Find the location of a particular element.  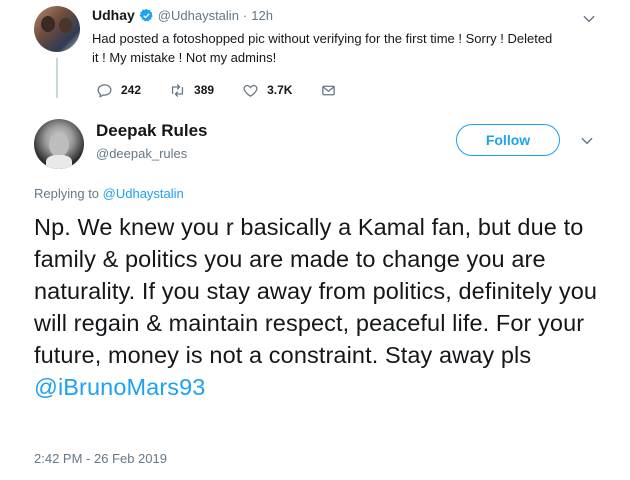

replying-to-label: Replying to is located at coordinates (68, 193).